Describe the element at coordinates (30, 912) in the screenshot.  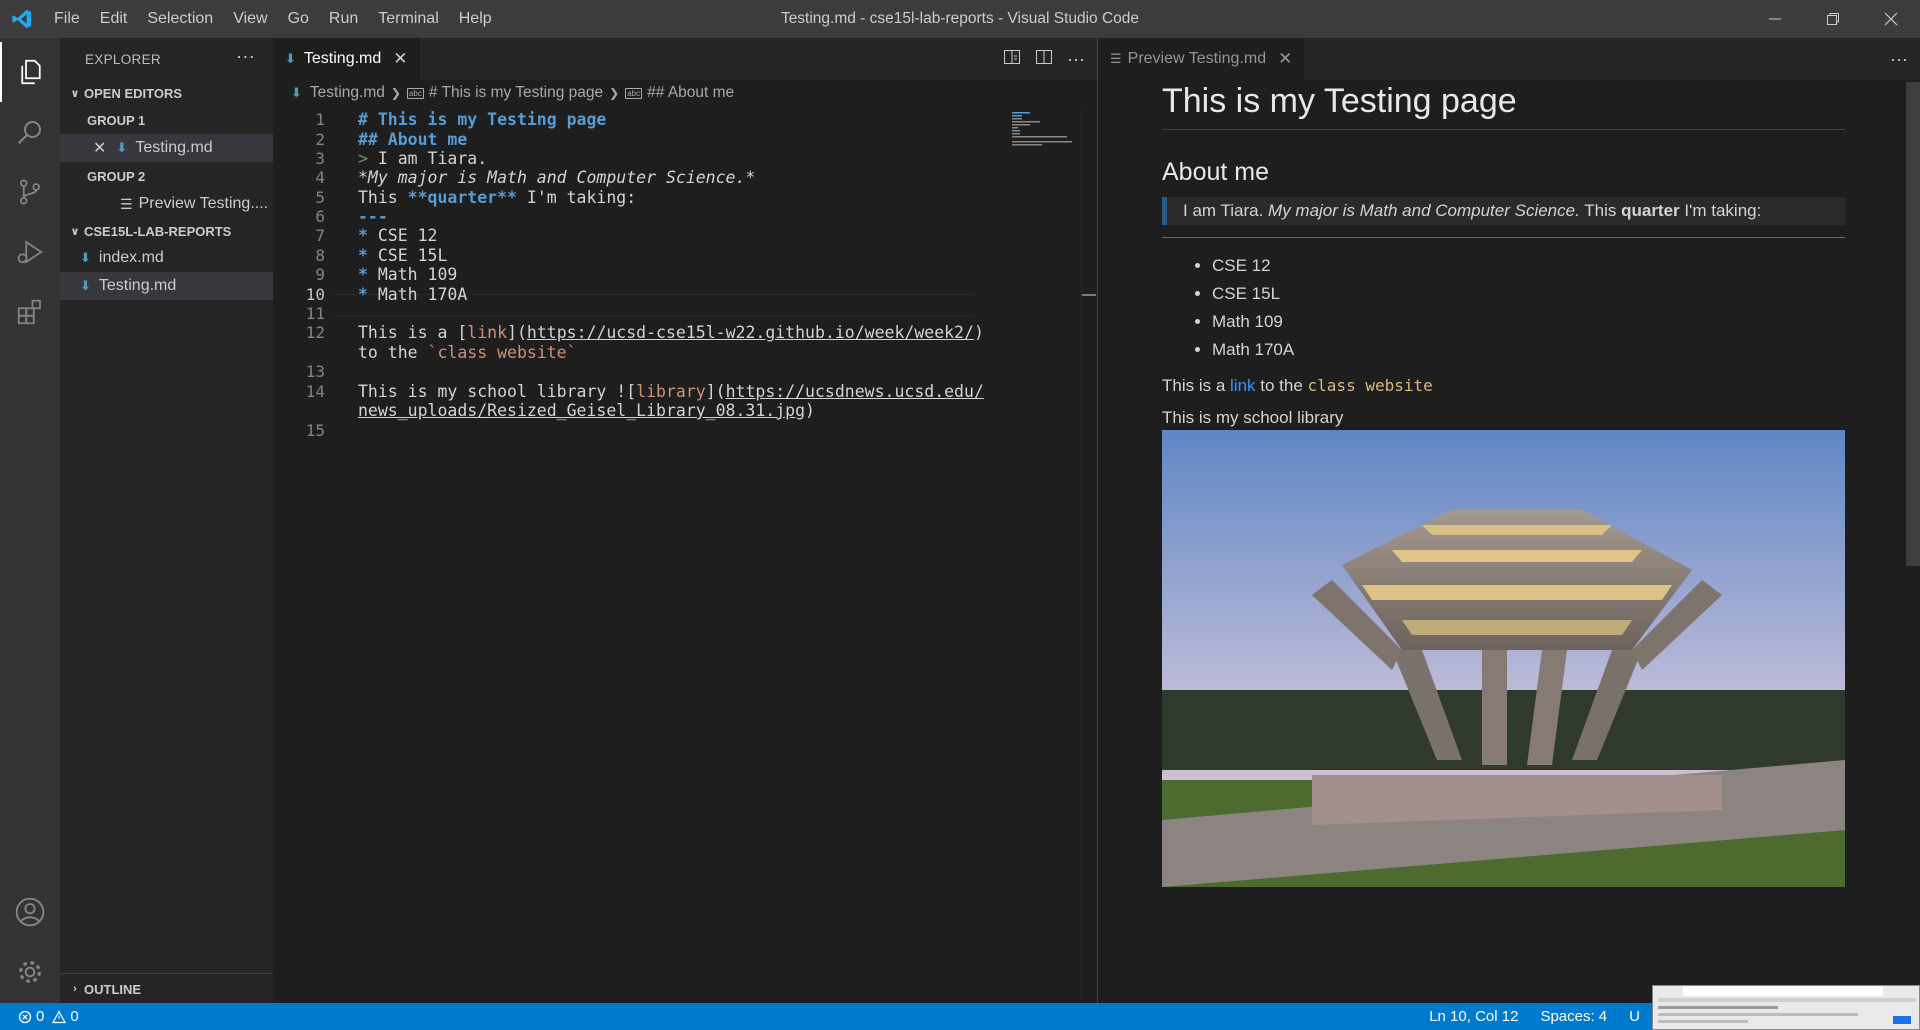
I see `accounts-icon` at that location.